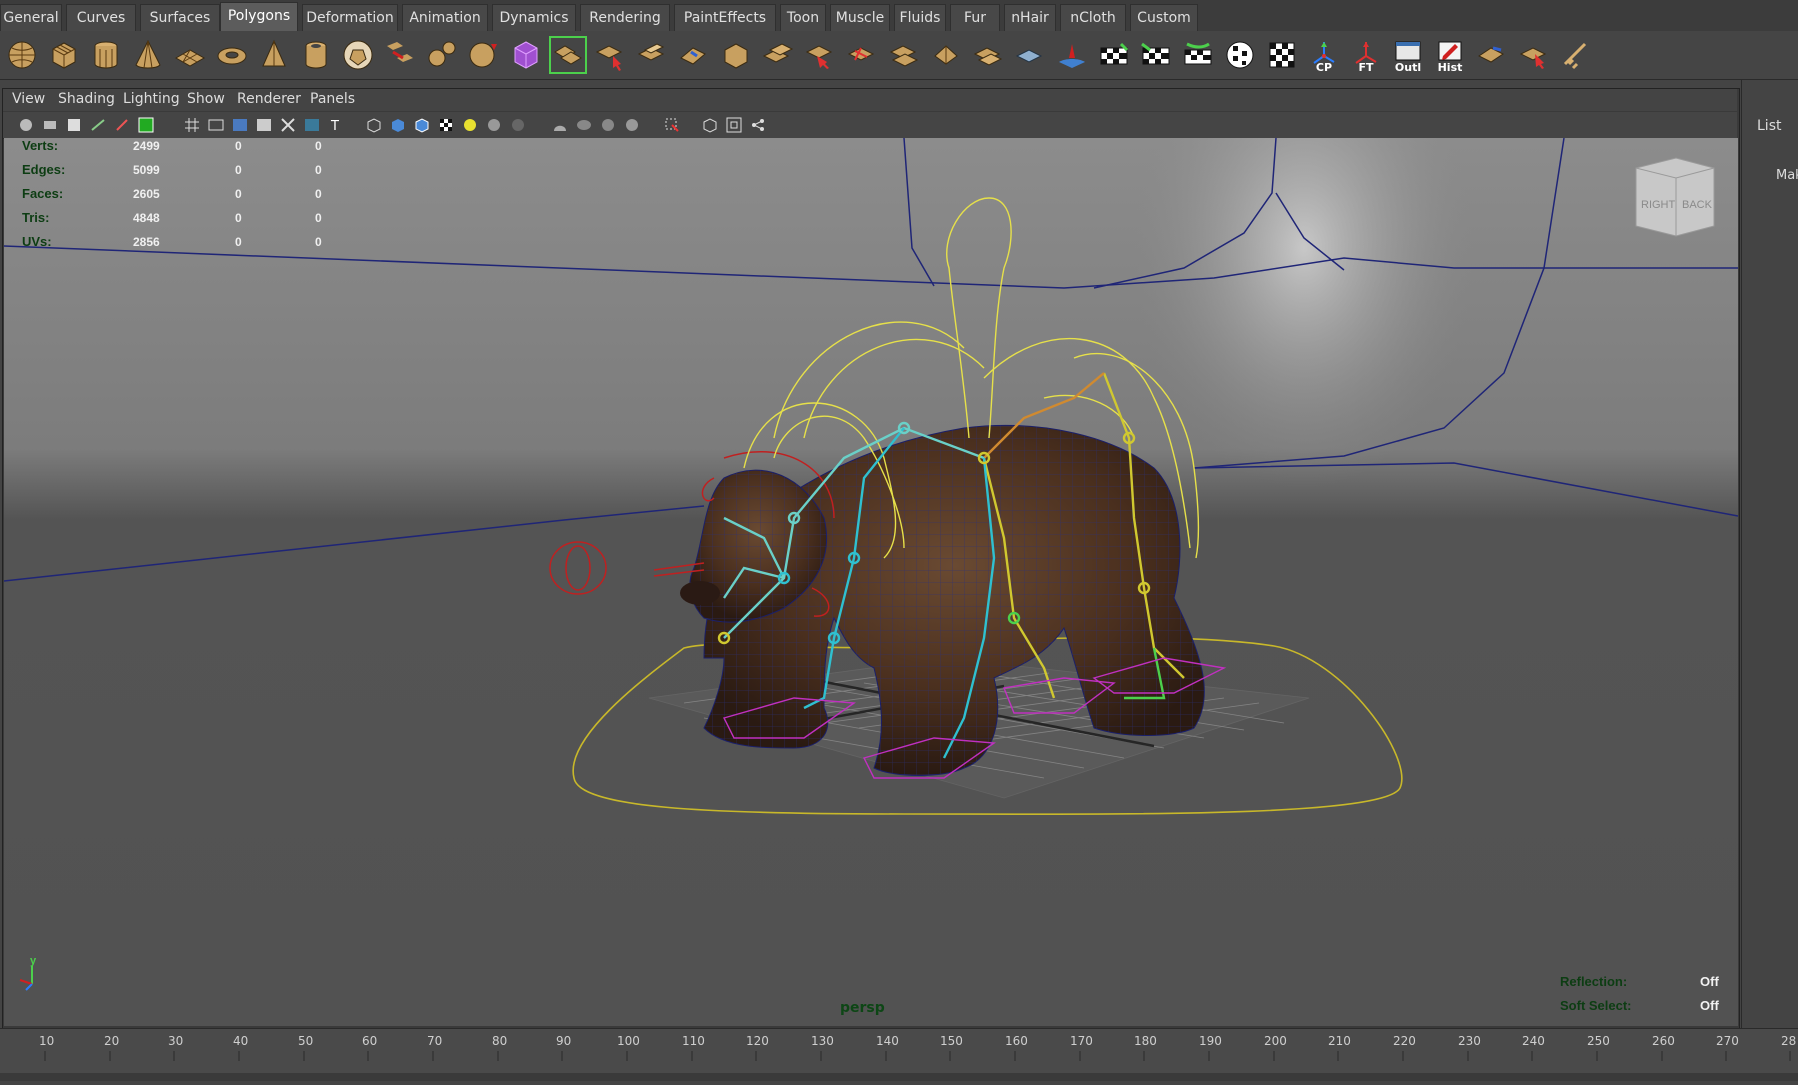  I want to click on extrude-icon, so click(652, 55).